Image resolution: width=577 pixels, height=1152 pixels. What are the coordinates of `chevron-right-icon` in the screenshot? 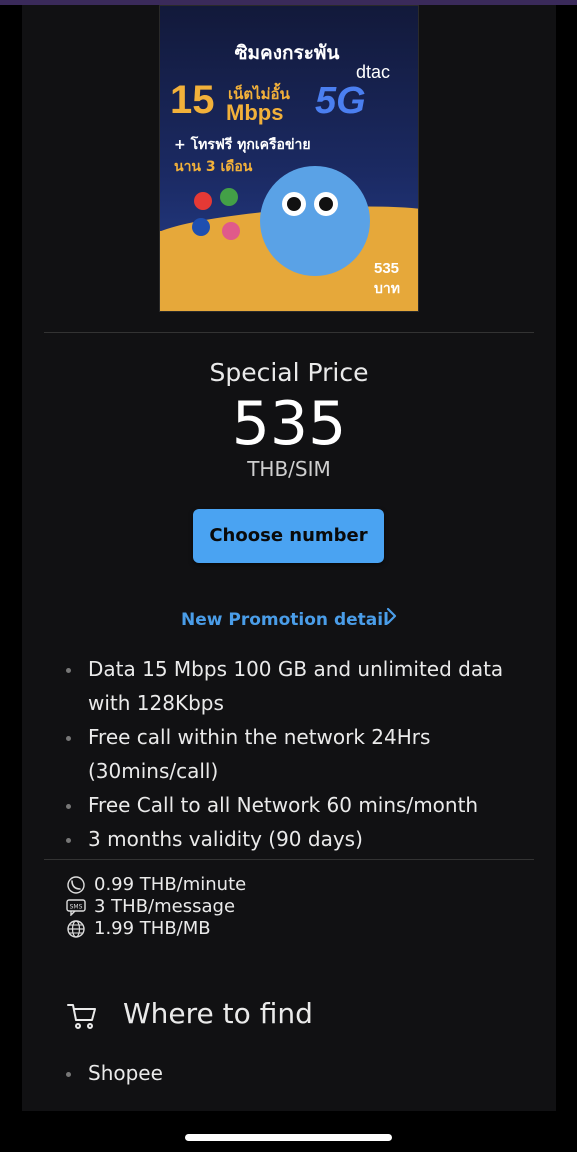 It's located at (391, 616).